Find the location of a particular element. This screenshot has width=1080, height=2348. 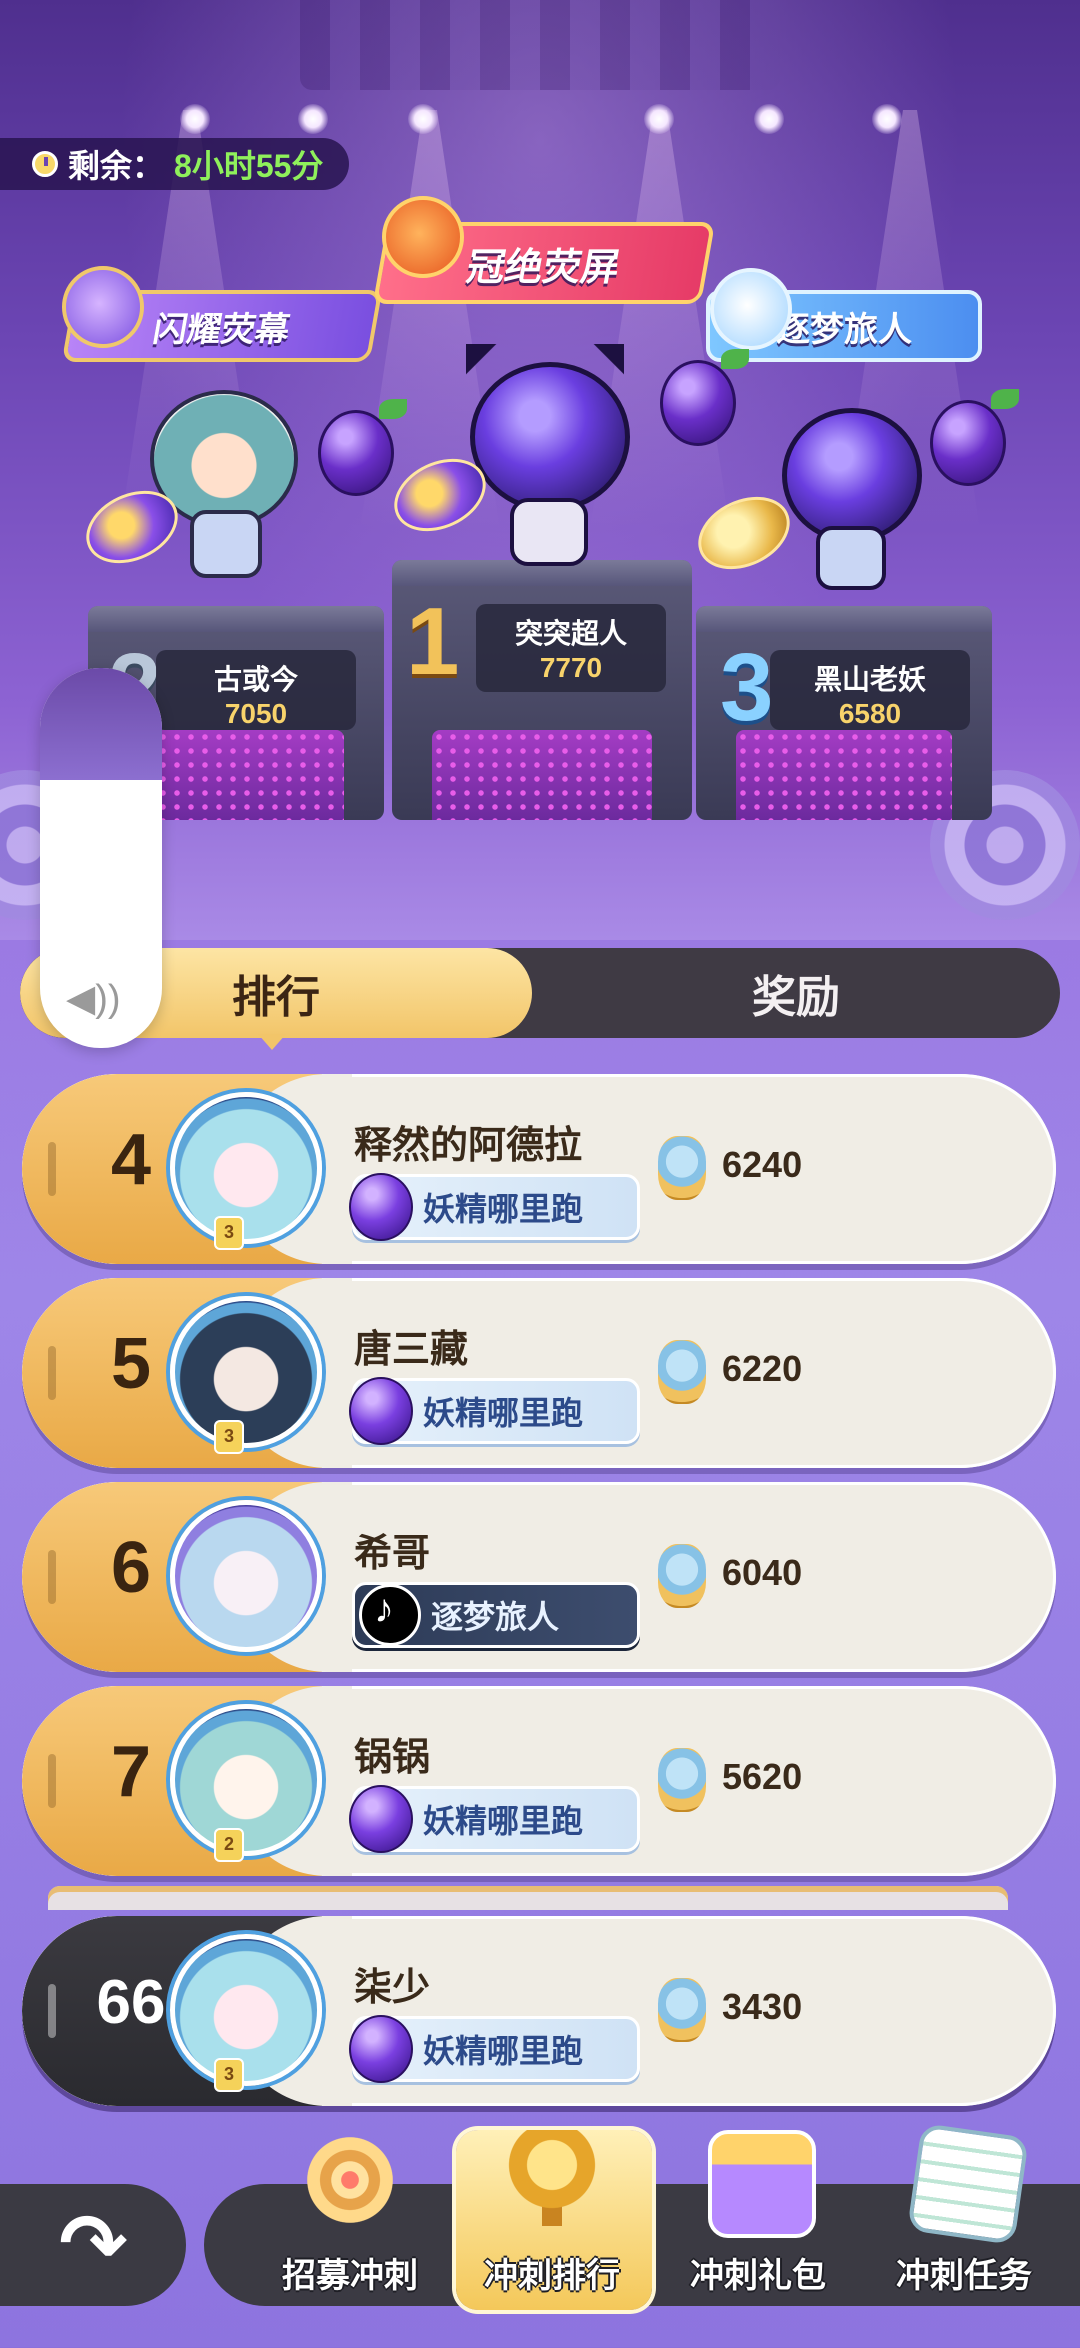

rank-number: 4 is located at coordinates (131, 1160).